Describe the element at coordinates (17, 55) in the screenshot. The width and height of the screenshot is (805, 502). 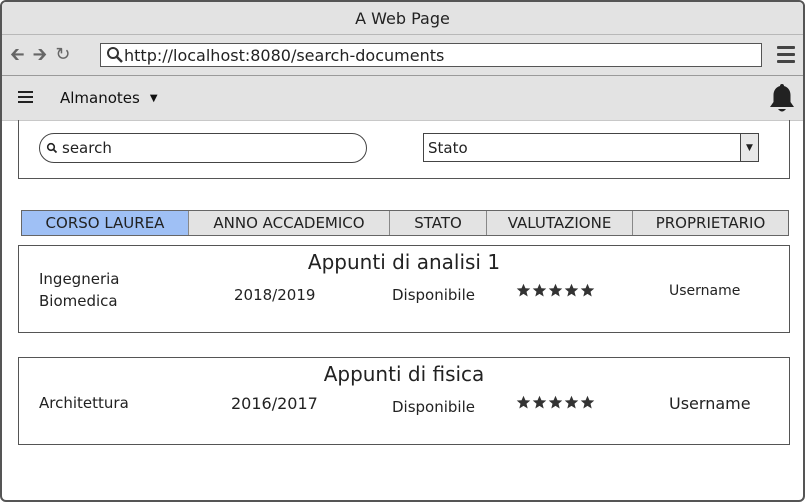
I see `back-arrow-icon: 🡰` at that location.